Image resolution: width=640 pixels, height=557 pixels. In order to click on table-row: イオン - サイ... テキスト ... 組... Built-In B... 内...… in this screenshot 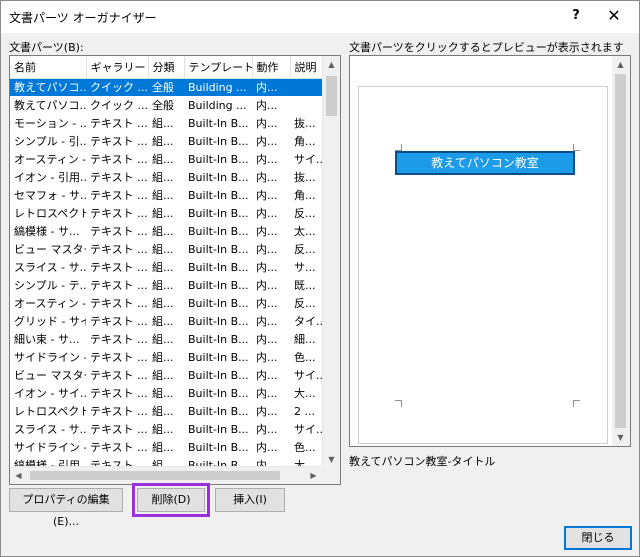, I will do `click(166, 393)`.